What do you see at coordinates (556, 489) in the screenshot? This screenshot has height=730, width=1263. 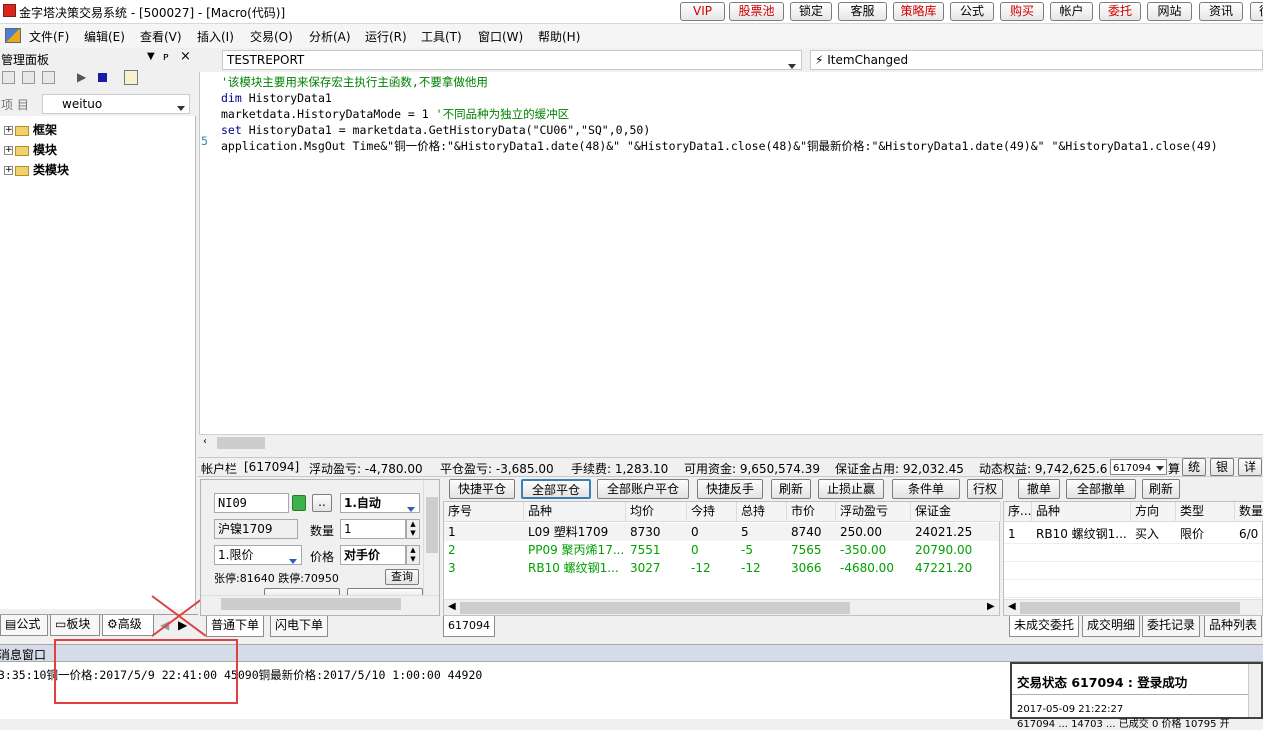 I see `close-all-button: 全部平仓` at bounding box center [556, 489].